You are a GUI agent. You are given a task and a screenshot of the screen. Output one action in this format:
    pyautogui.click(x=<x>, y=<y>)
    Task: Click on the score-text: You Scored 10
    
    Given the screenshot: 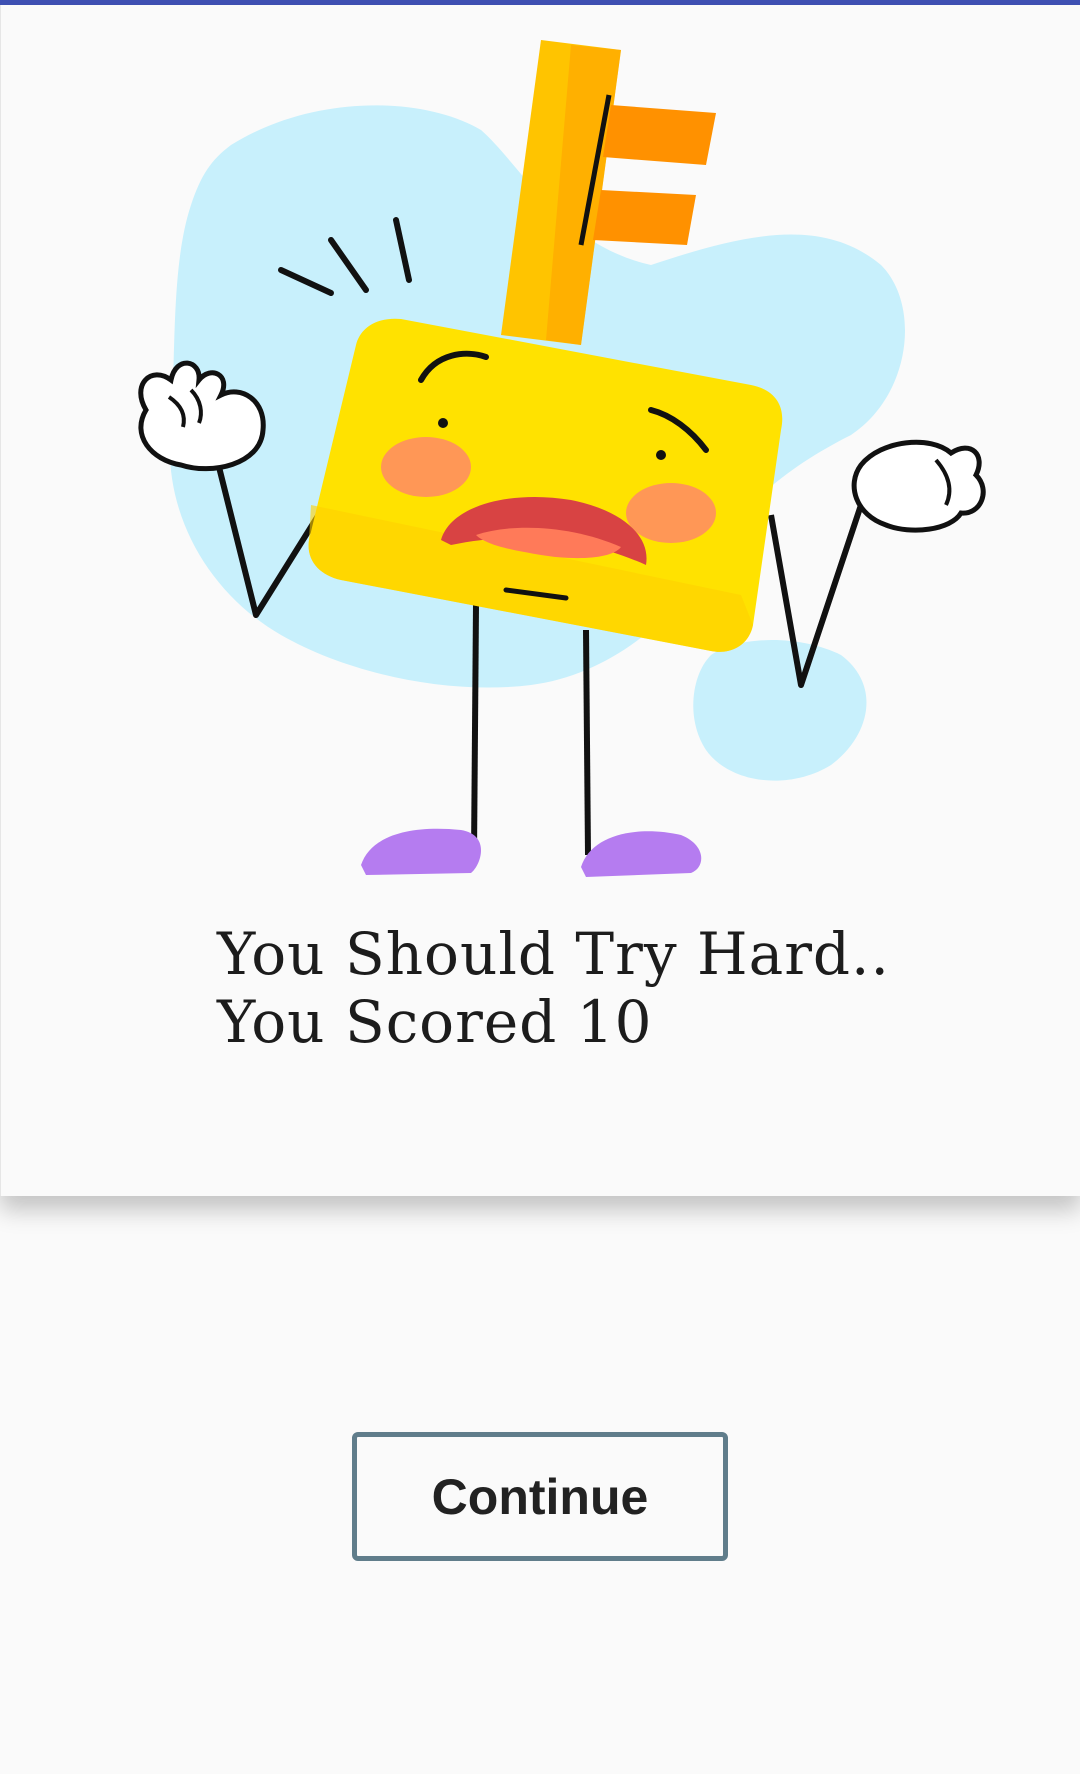 What is the action you would take?
    pyautogui.click(x=435, y=1022)
    